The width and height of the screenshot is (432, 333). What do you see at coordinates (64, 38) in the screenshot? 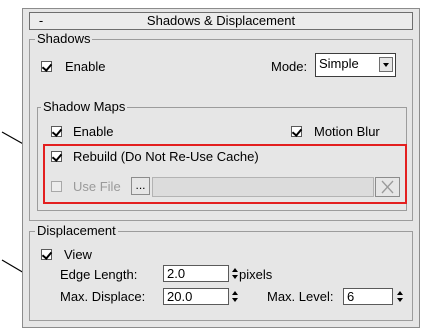
I see `shadows-group-label: Shadows` at bounding box center [64, 38].